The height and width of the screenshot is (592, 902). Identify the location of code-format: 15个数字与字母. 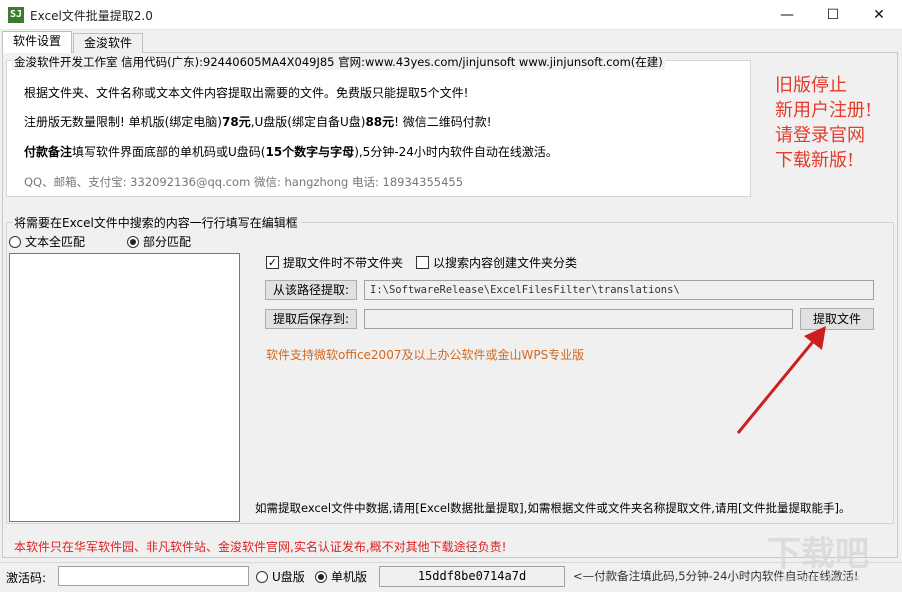
(310, 152).